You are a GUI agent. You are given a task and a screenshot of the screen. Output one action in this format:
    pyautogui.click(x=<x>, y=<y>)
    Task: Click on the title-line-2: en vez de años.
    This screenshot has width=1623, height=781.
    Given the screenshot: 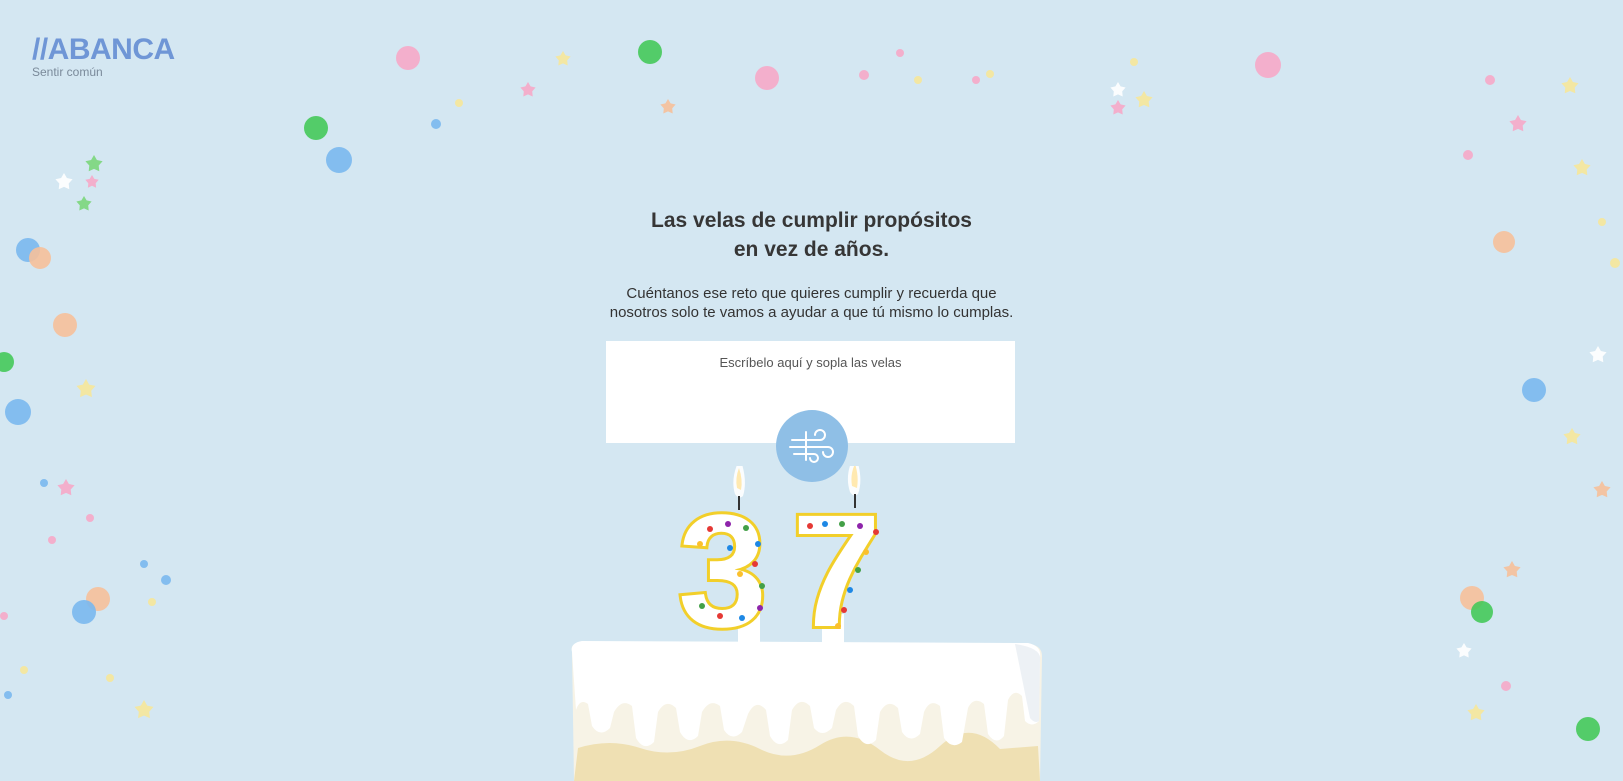 What is the action you would take?
    pyautogui.click(x=811, y=249)
    